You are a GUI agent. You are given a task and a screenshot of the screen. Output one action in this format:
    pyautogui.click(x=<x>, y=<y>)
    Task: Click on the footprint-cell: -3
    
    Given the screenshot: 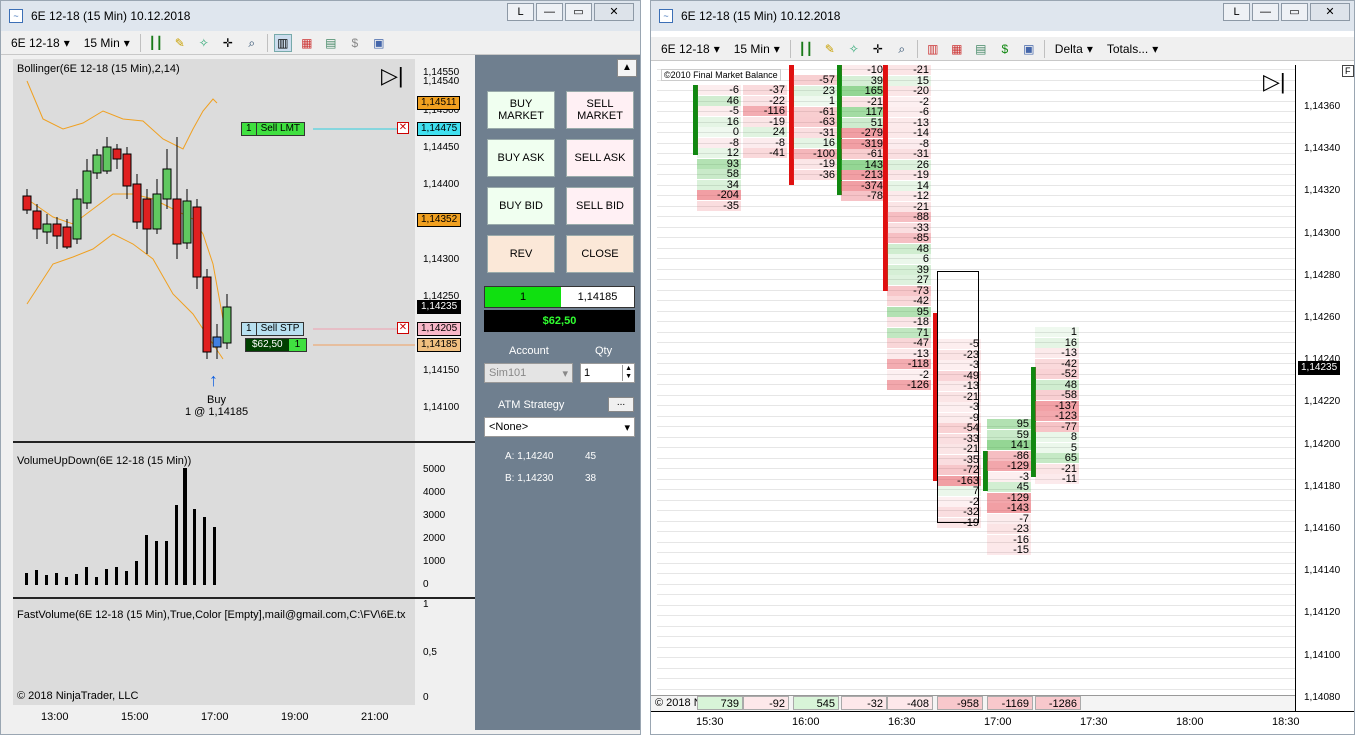 What is the action you would take?
    pyautogui.click(x=1009, y=476)
    